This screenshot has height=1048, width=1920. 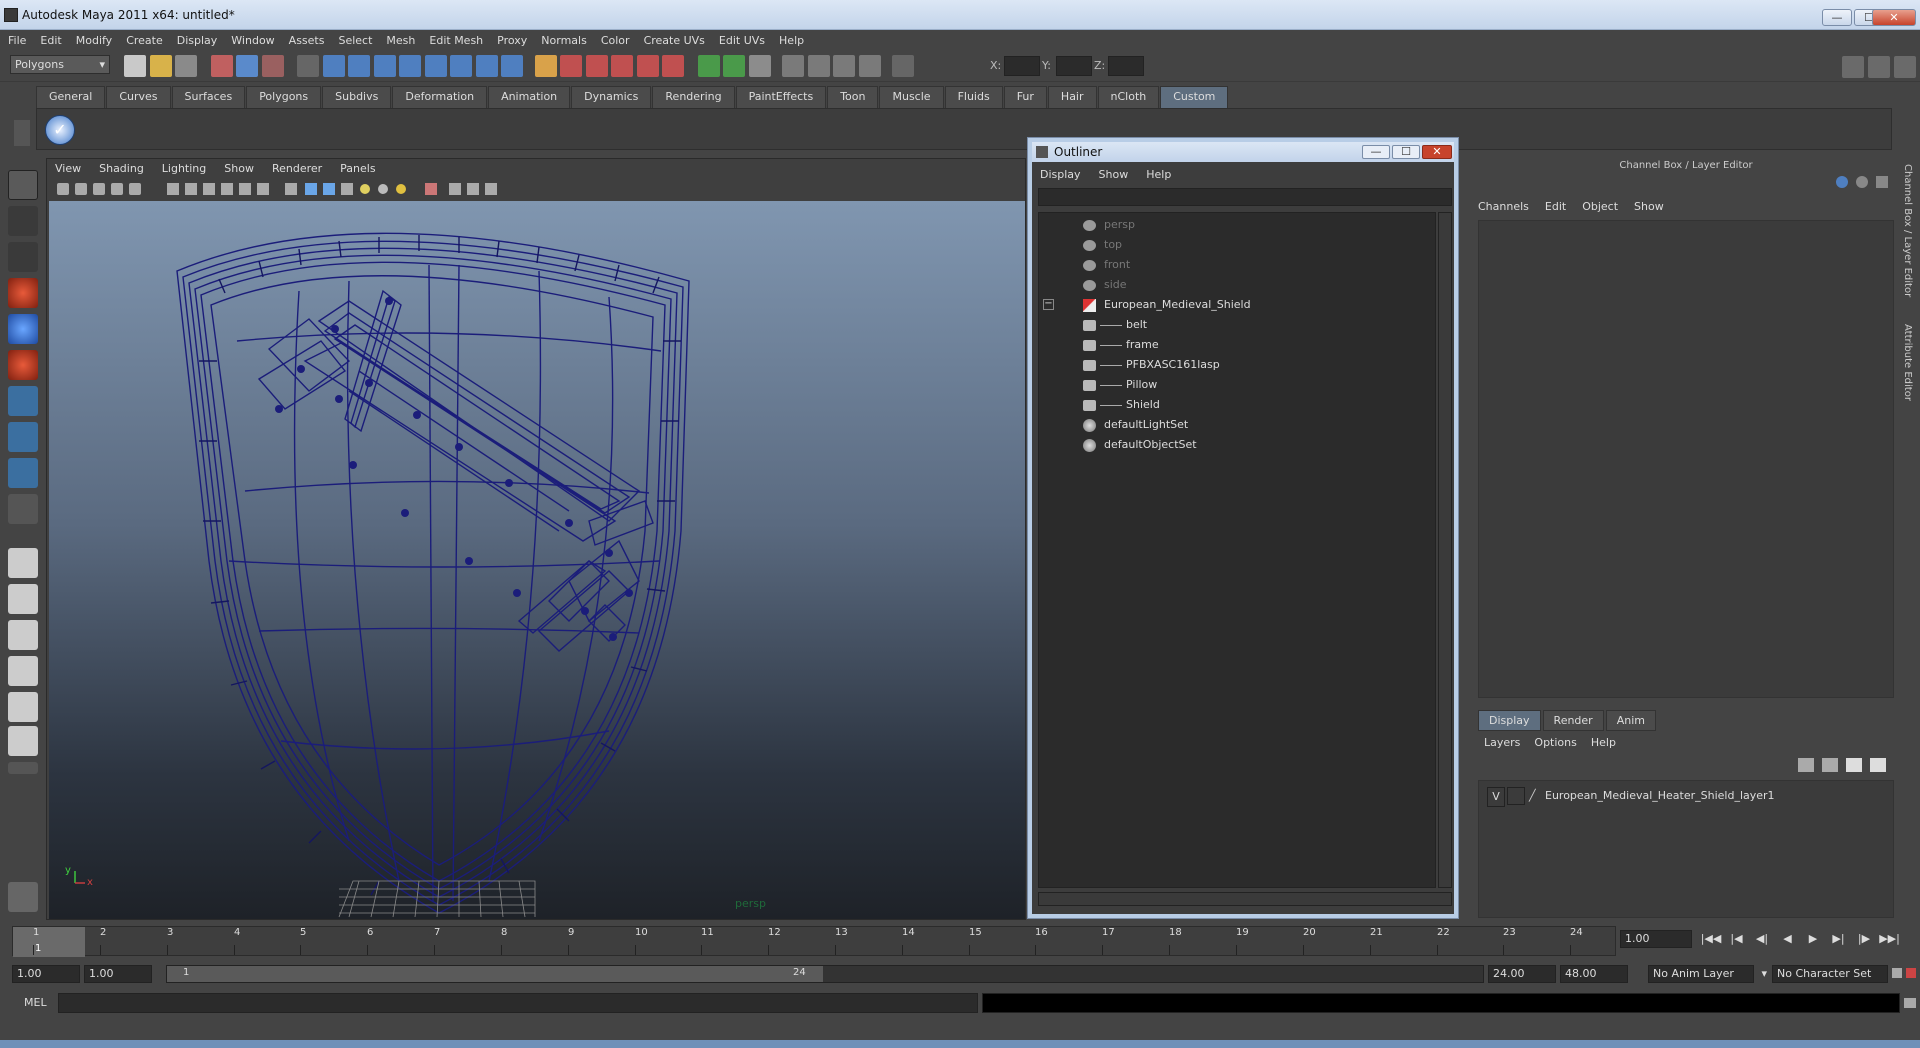 What do you see at coordinates (1830, 765) in the screenshot?
I see `new-layer-selected-icon` at bounding box center [1830, 765].